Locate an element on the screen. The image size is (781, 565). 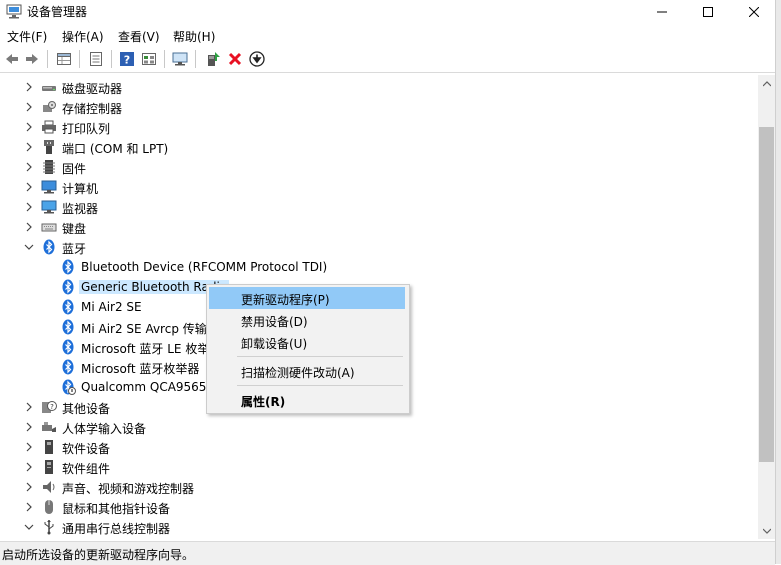
tree-node-label: 软件设备 is located at coordinates (86, 449).